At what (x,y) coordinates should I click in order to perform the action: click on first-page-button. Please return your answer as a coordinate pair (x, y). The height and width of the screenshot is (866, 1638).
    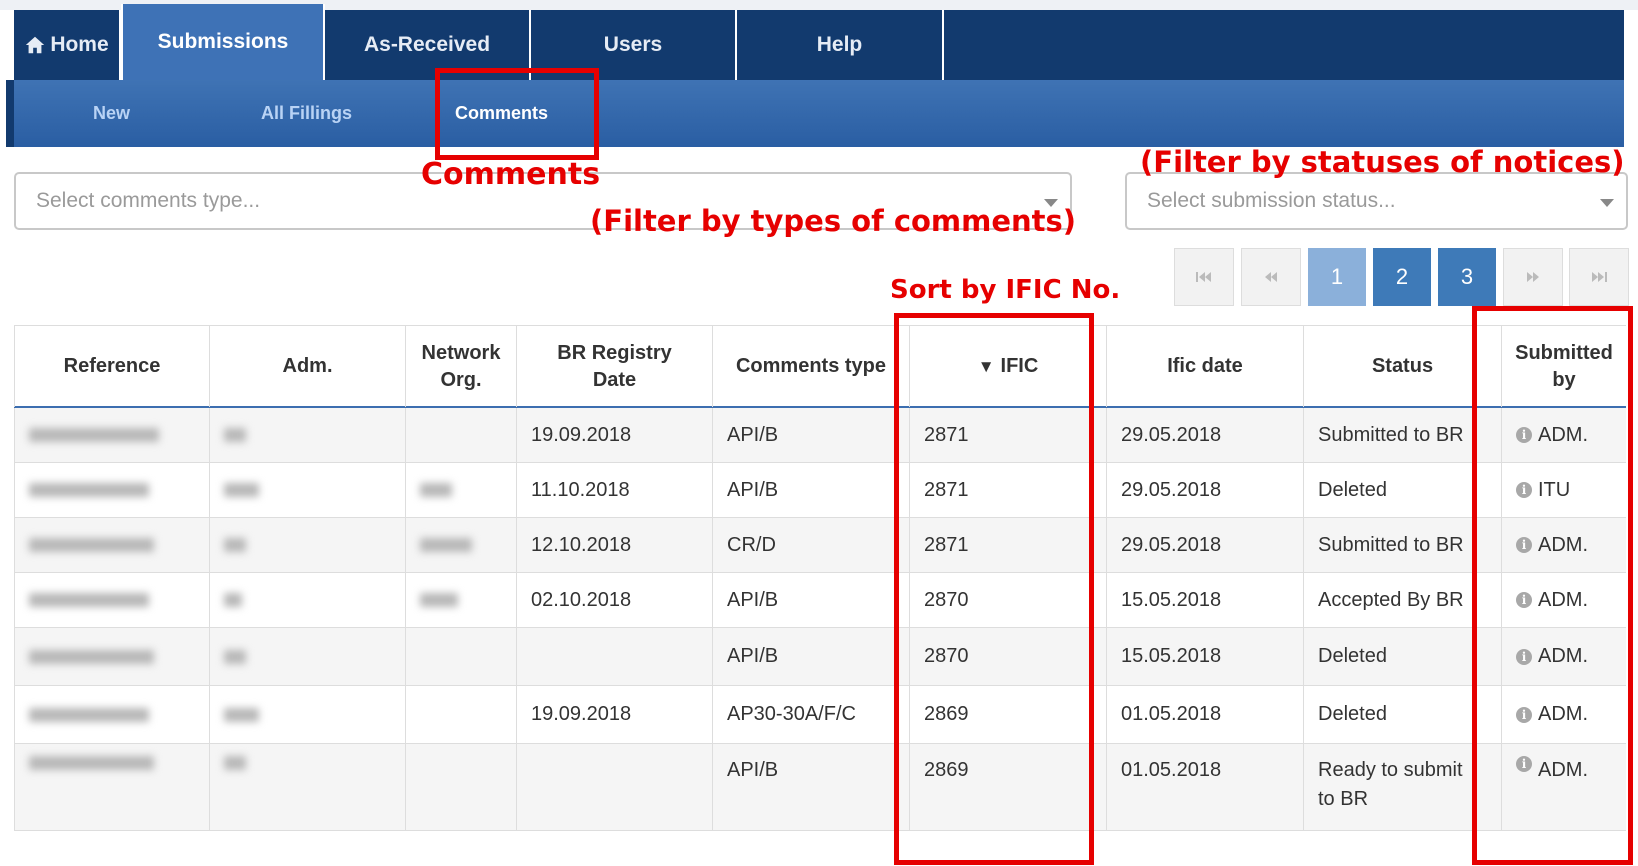
    Looking at the image, I should click on (1204, 277).